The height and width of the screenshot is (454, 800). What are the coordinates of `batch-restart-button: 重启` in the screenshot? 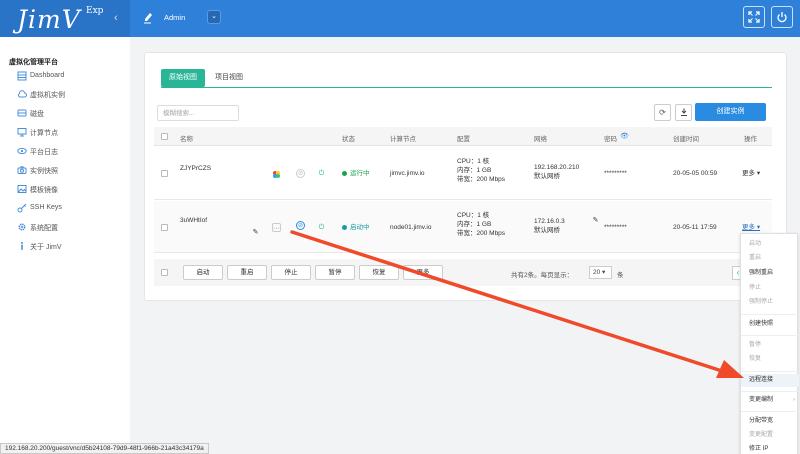 It's located at (247, 272).